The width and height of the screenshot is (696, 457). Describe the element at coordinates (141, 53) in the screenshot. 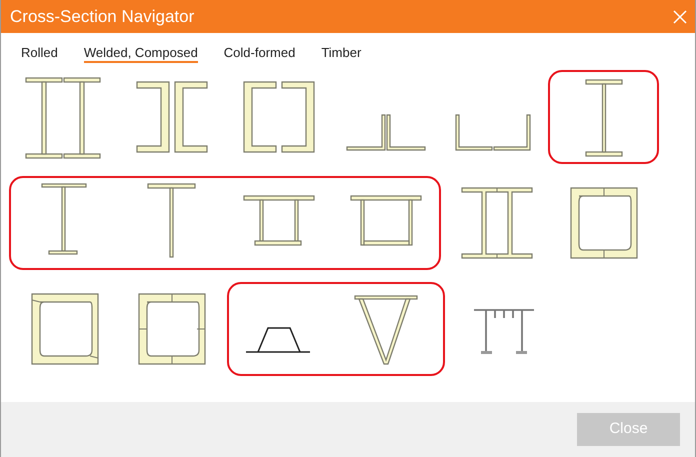

I see `tab: Welded, Composed` at that location.